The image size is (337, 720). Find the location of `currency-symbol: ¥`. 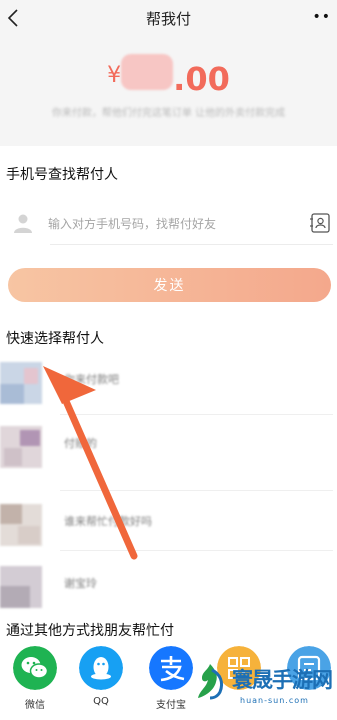

currency-symbol: ¥ is located at coordinates (114, 75).